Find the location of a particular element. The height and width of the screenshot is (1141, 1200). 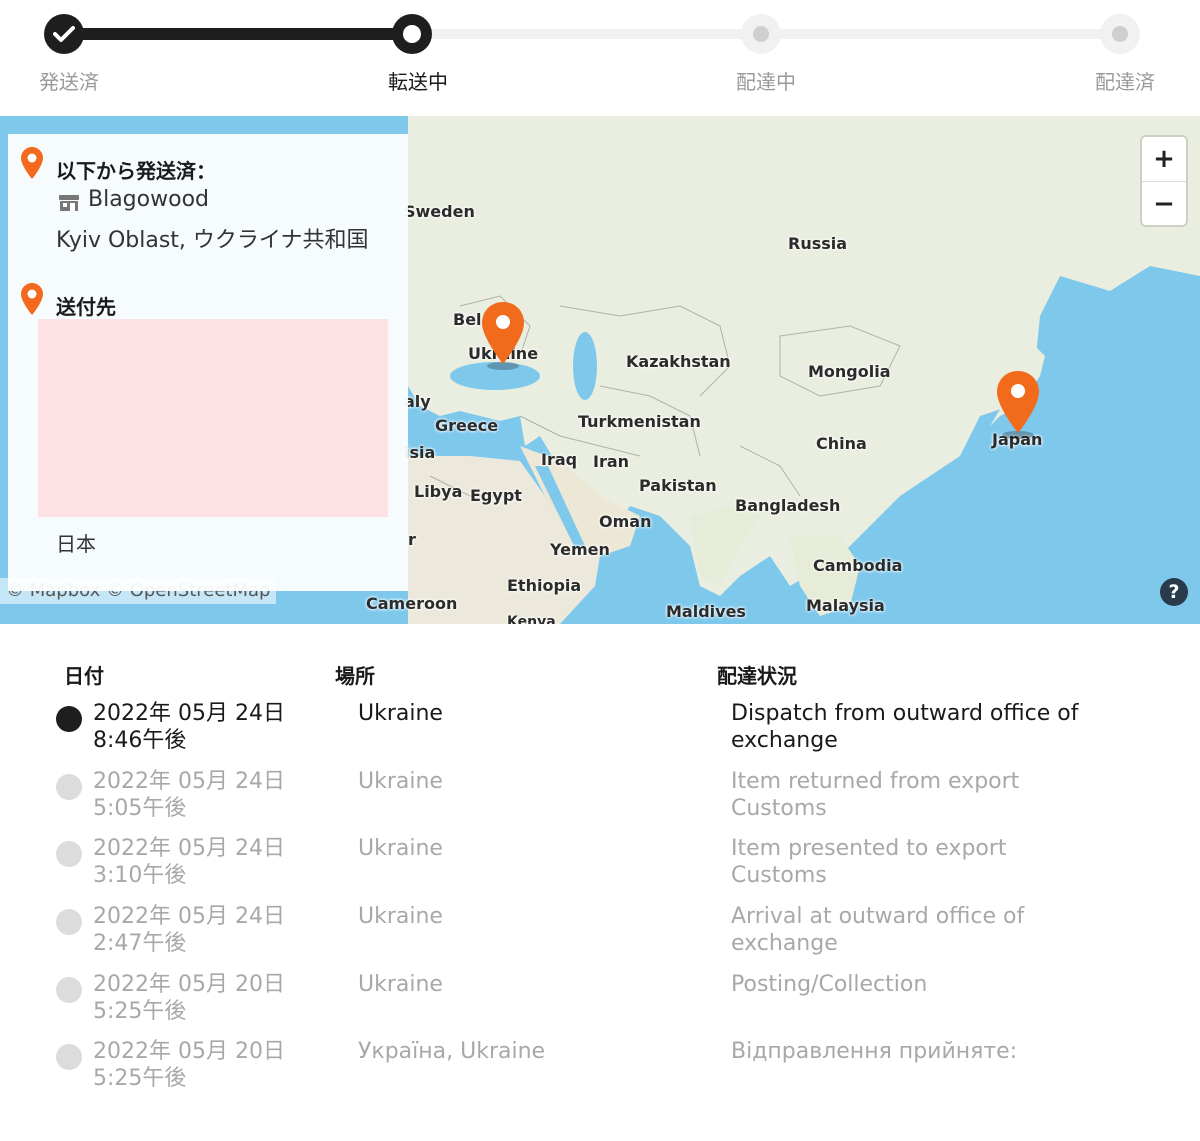

shipment-progress-stepper: 発送済 転送中 配達中 配達済 is located at coordinates (600, 58).